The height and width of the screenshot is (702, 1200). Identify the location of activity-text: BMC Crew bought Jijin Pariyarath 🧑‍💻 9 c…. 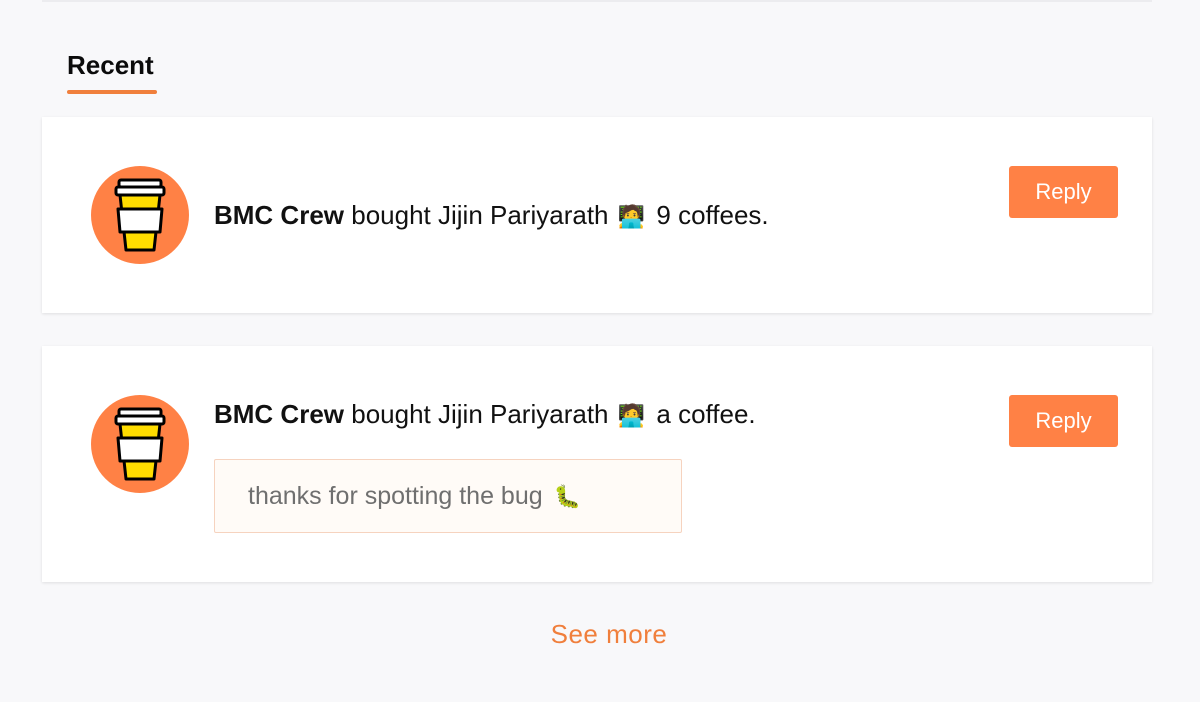
(491, 215).